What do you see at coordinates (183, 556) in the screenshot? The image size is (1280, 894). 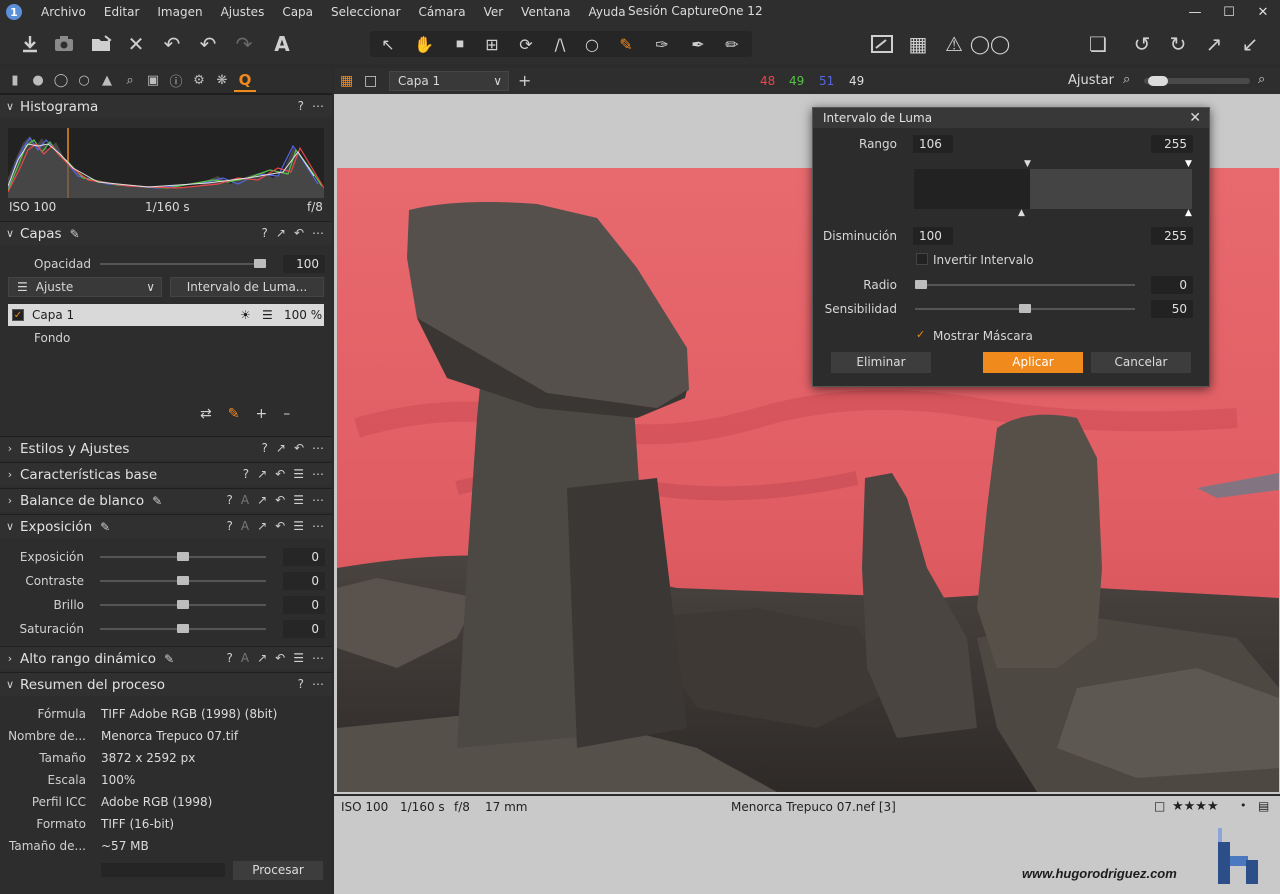 I see `exposure-slider-handle` at bounding box center [183, 556].